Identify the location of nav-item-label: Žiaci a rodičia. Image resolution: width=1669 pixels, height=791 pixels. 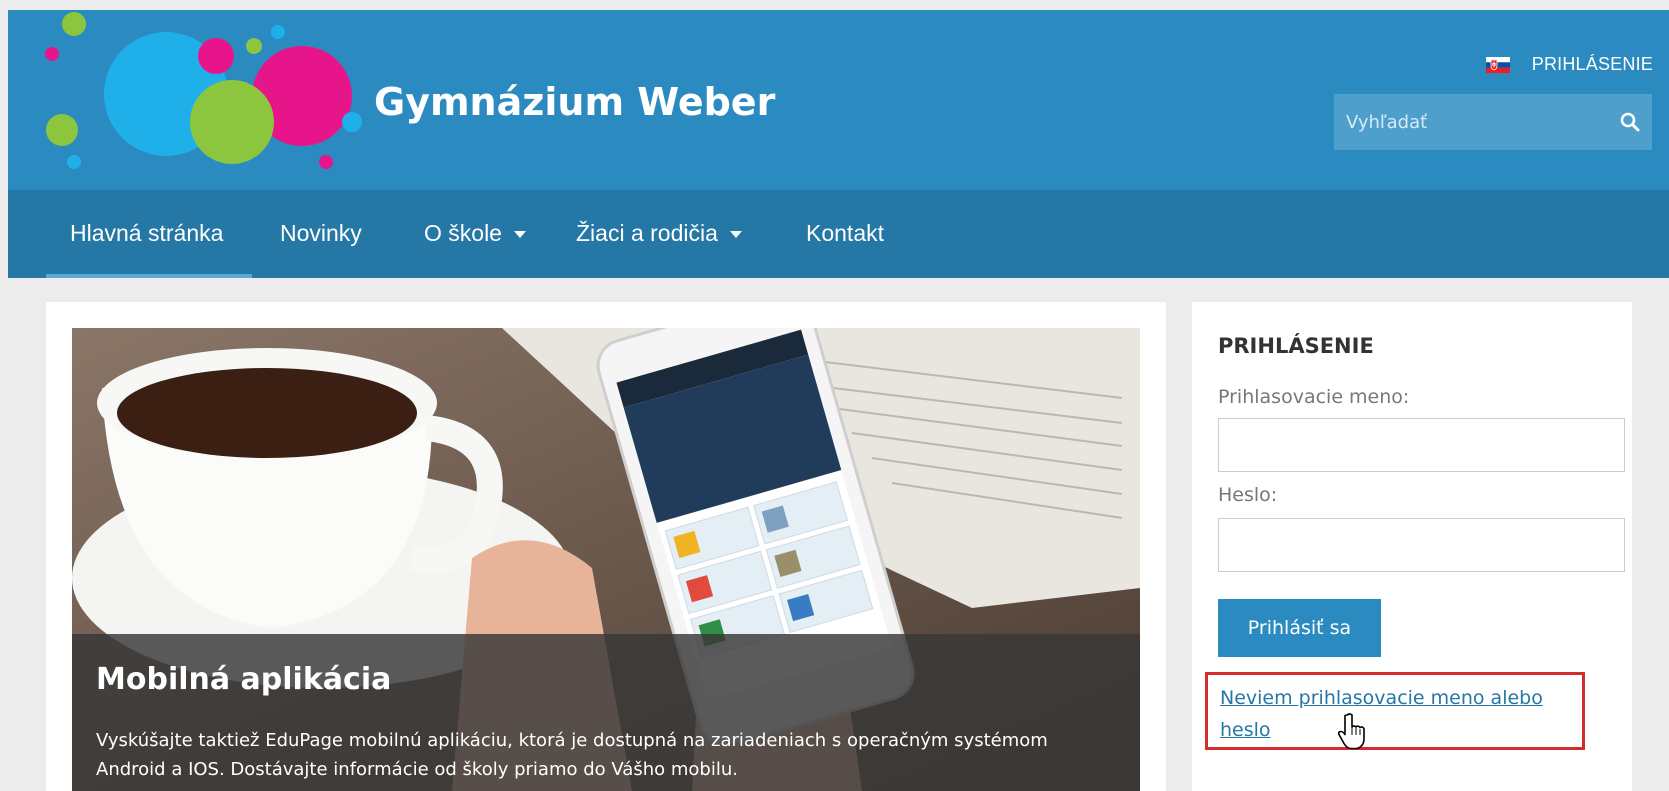
(647, 233).